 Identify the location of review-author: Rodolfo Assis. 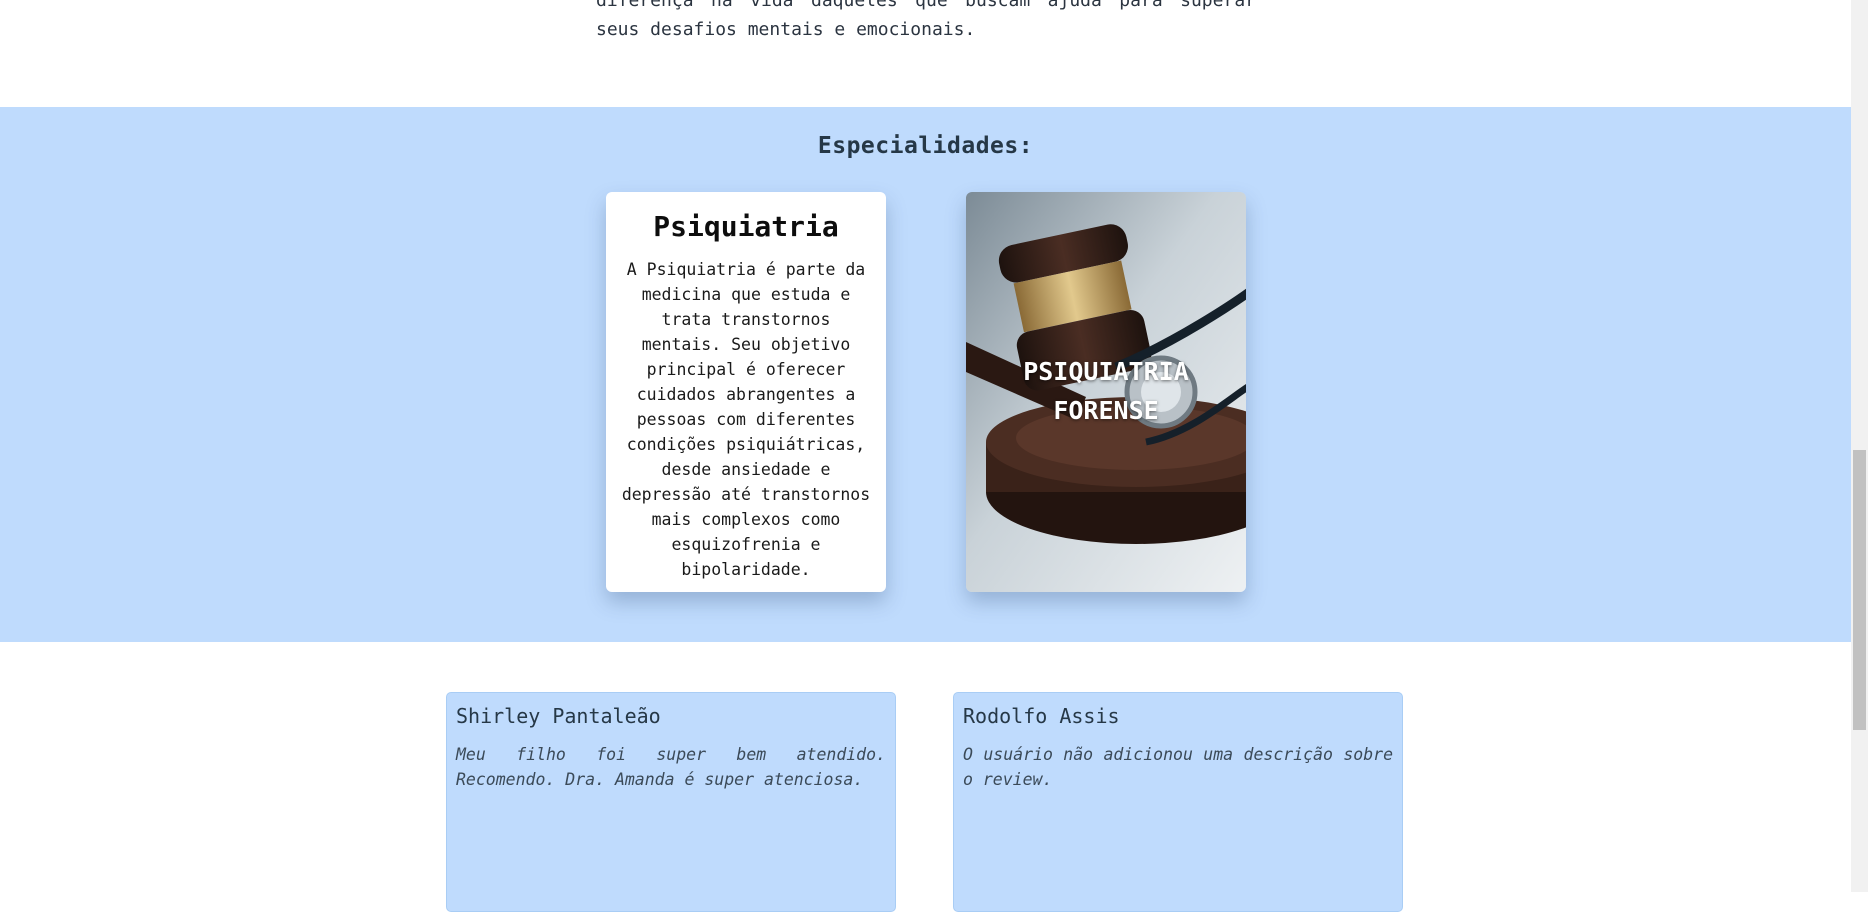
(1041, 716).